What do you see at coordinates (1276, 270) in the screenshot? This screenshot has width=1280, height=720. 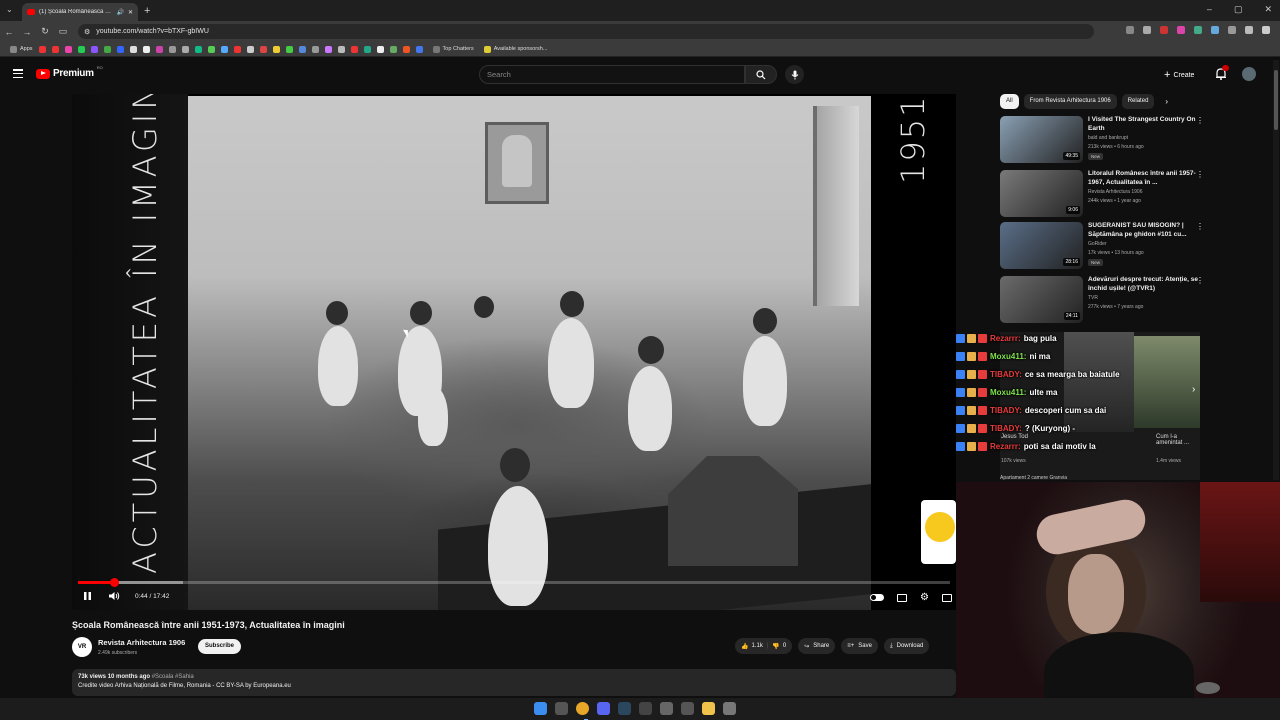 I see `page-scrollbar` at bounding box center [1276, 270].